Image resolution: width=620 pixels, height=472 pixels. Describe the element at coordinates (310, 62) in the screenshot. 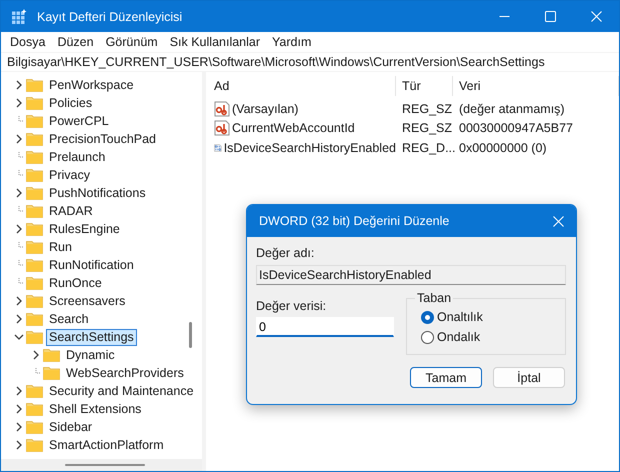

I see `address-bar: Bilgisayar\HKEY_CURRENT_USER\Software\Microsoft\Windows\CurrentVersion\SearchSettings` at that location.